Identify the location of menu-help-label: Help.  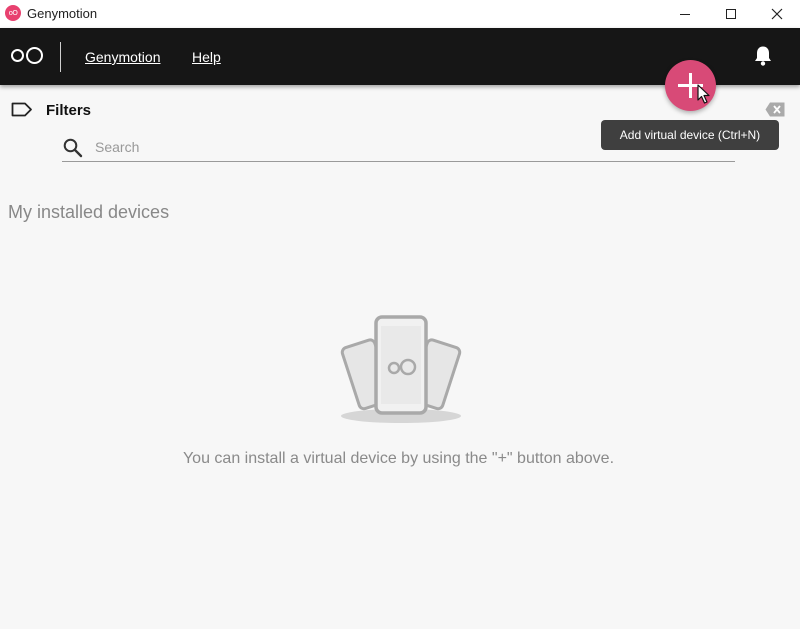
(206, 57).